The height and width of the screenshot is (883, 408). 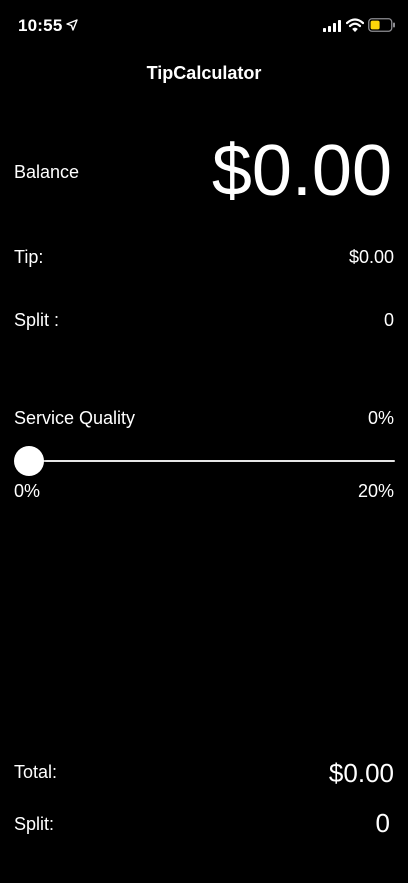 I want to click on total-value: $0.00, so click(x=361, y=773).